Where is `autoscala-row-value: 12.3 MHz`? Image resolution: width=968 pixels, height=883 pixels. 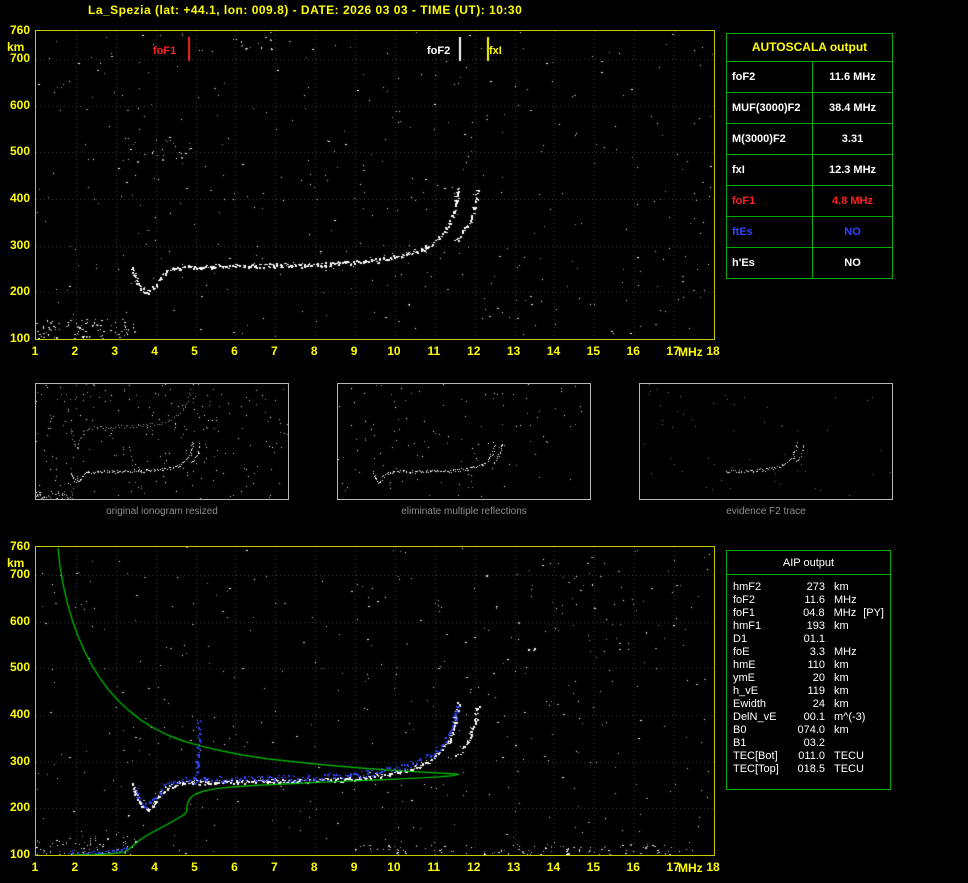
autoscala-row-value: 12.3 MHz is located at coordinates (852, 170).